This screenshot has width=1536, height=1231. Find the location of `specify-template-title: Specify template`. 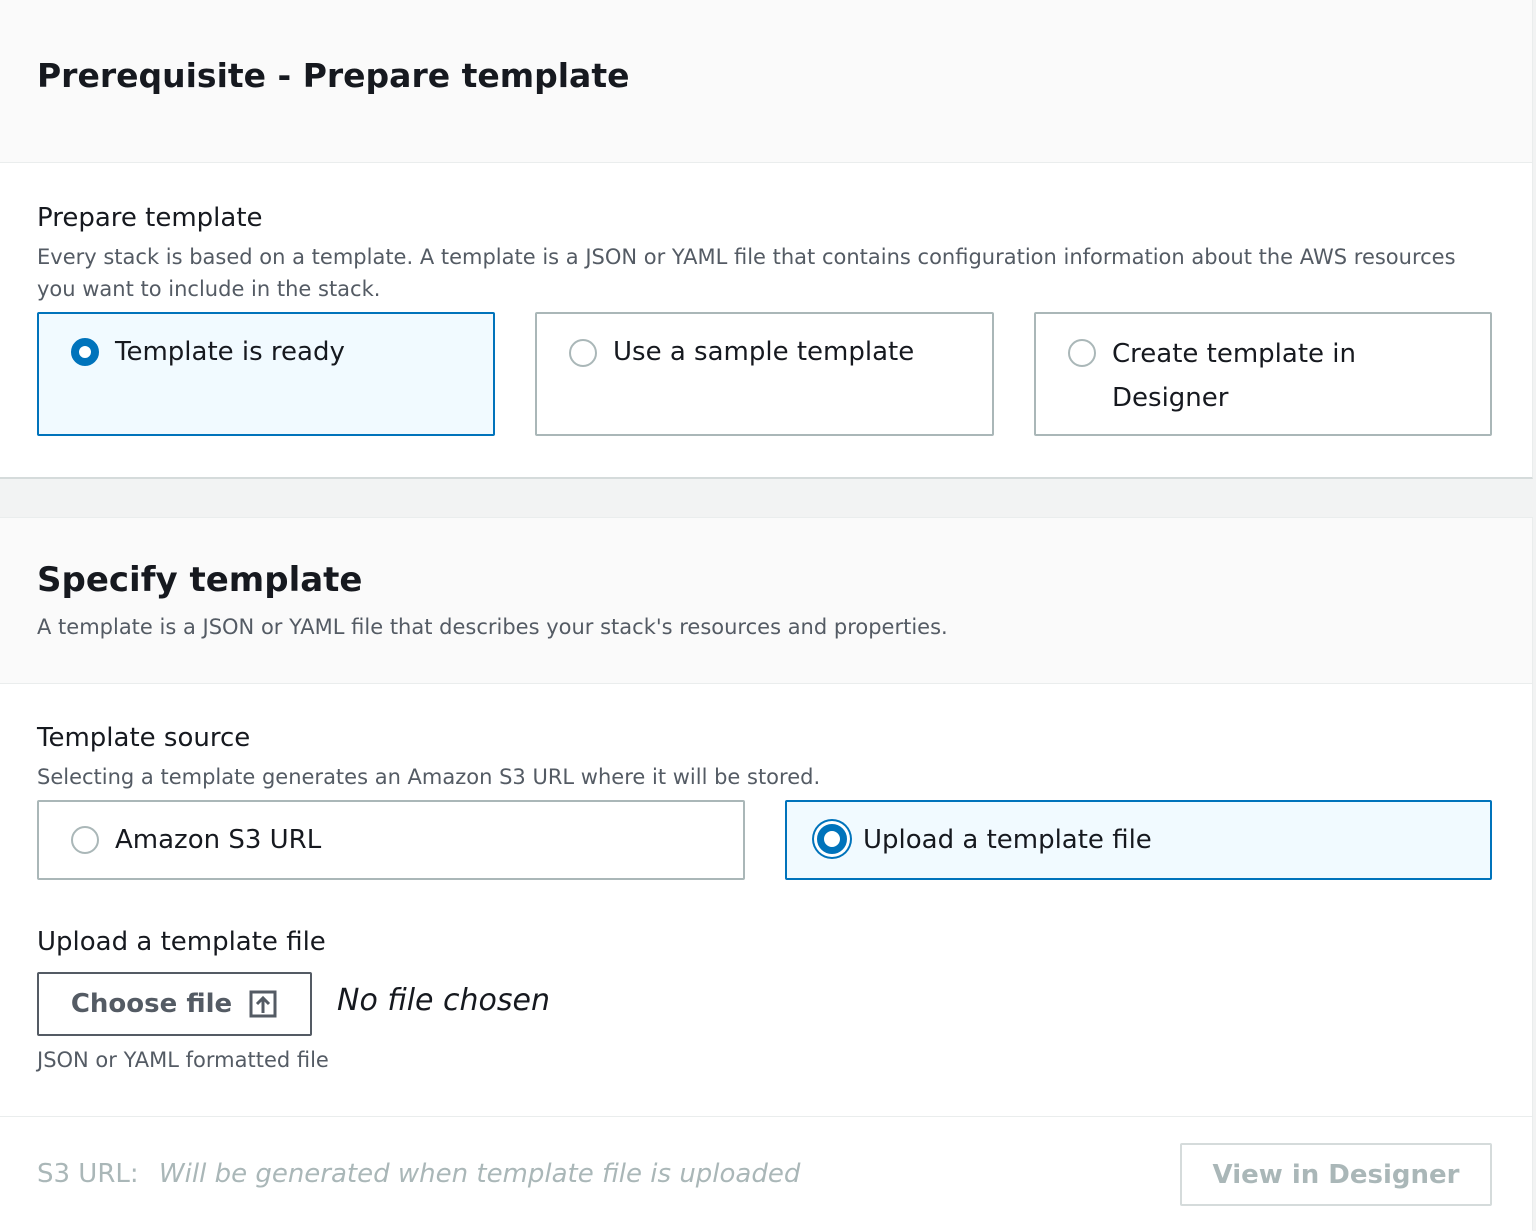

specify-template-title: Specify template is located at coordinates (200, 580).